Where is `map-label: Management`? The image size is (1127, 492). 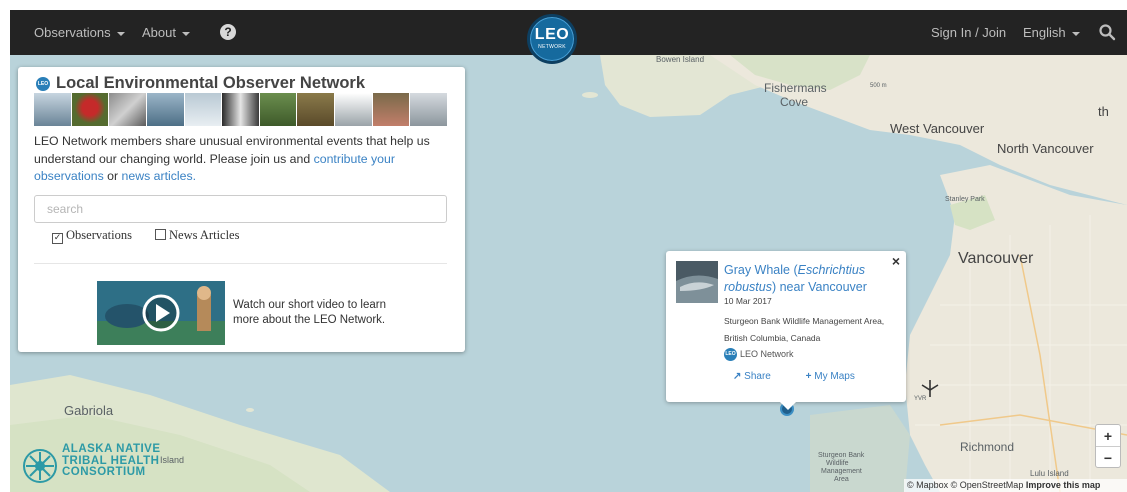
map-label: Management is located at coordinates (841, 471).